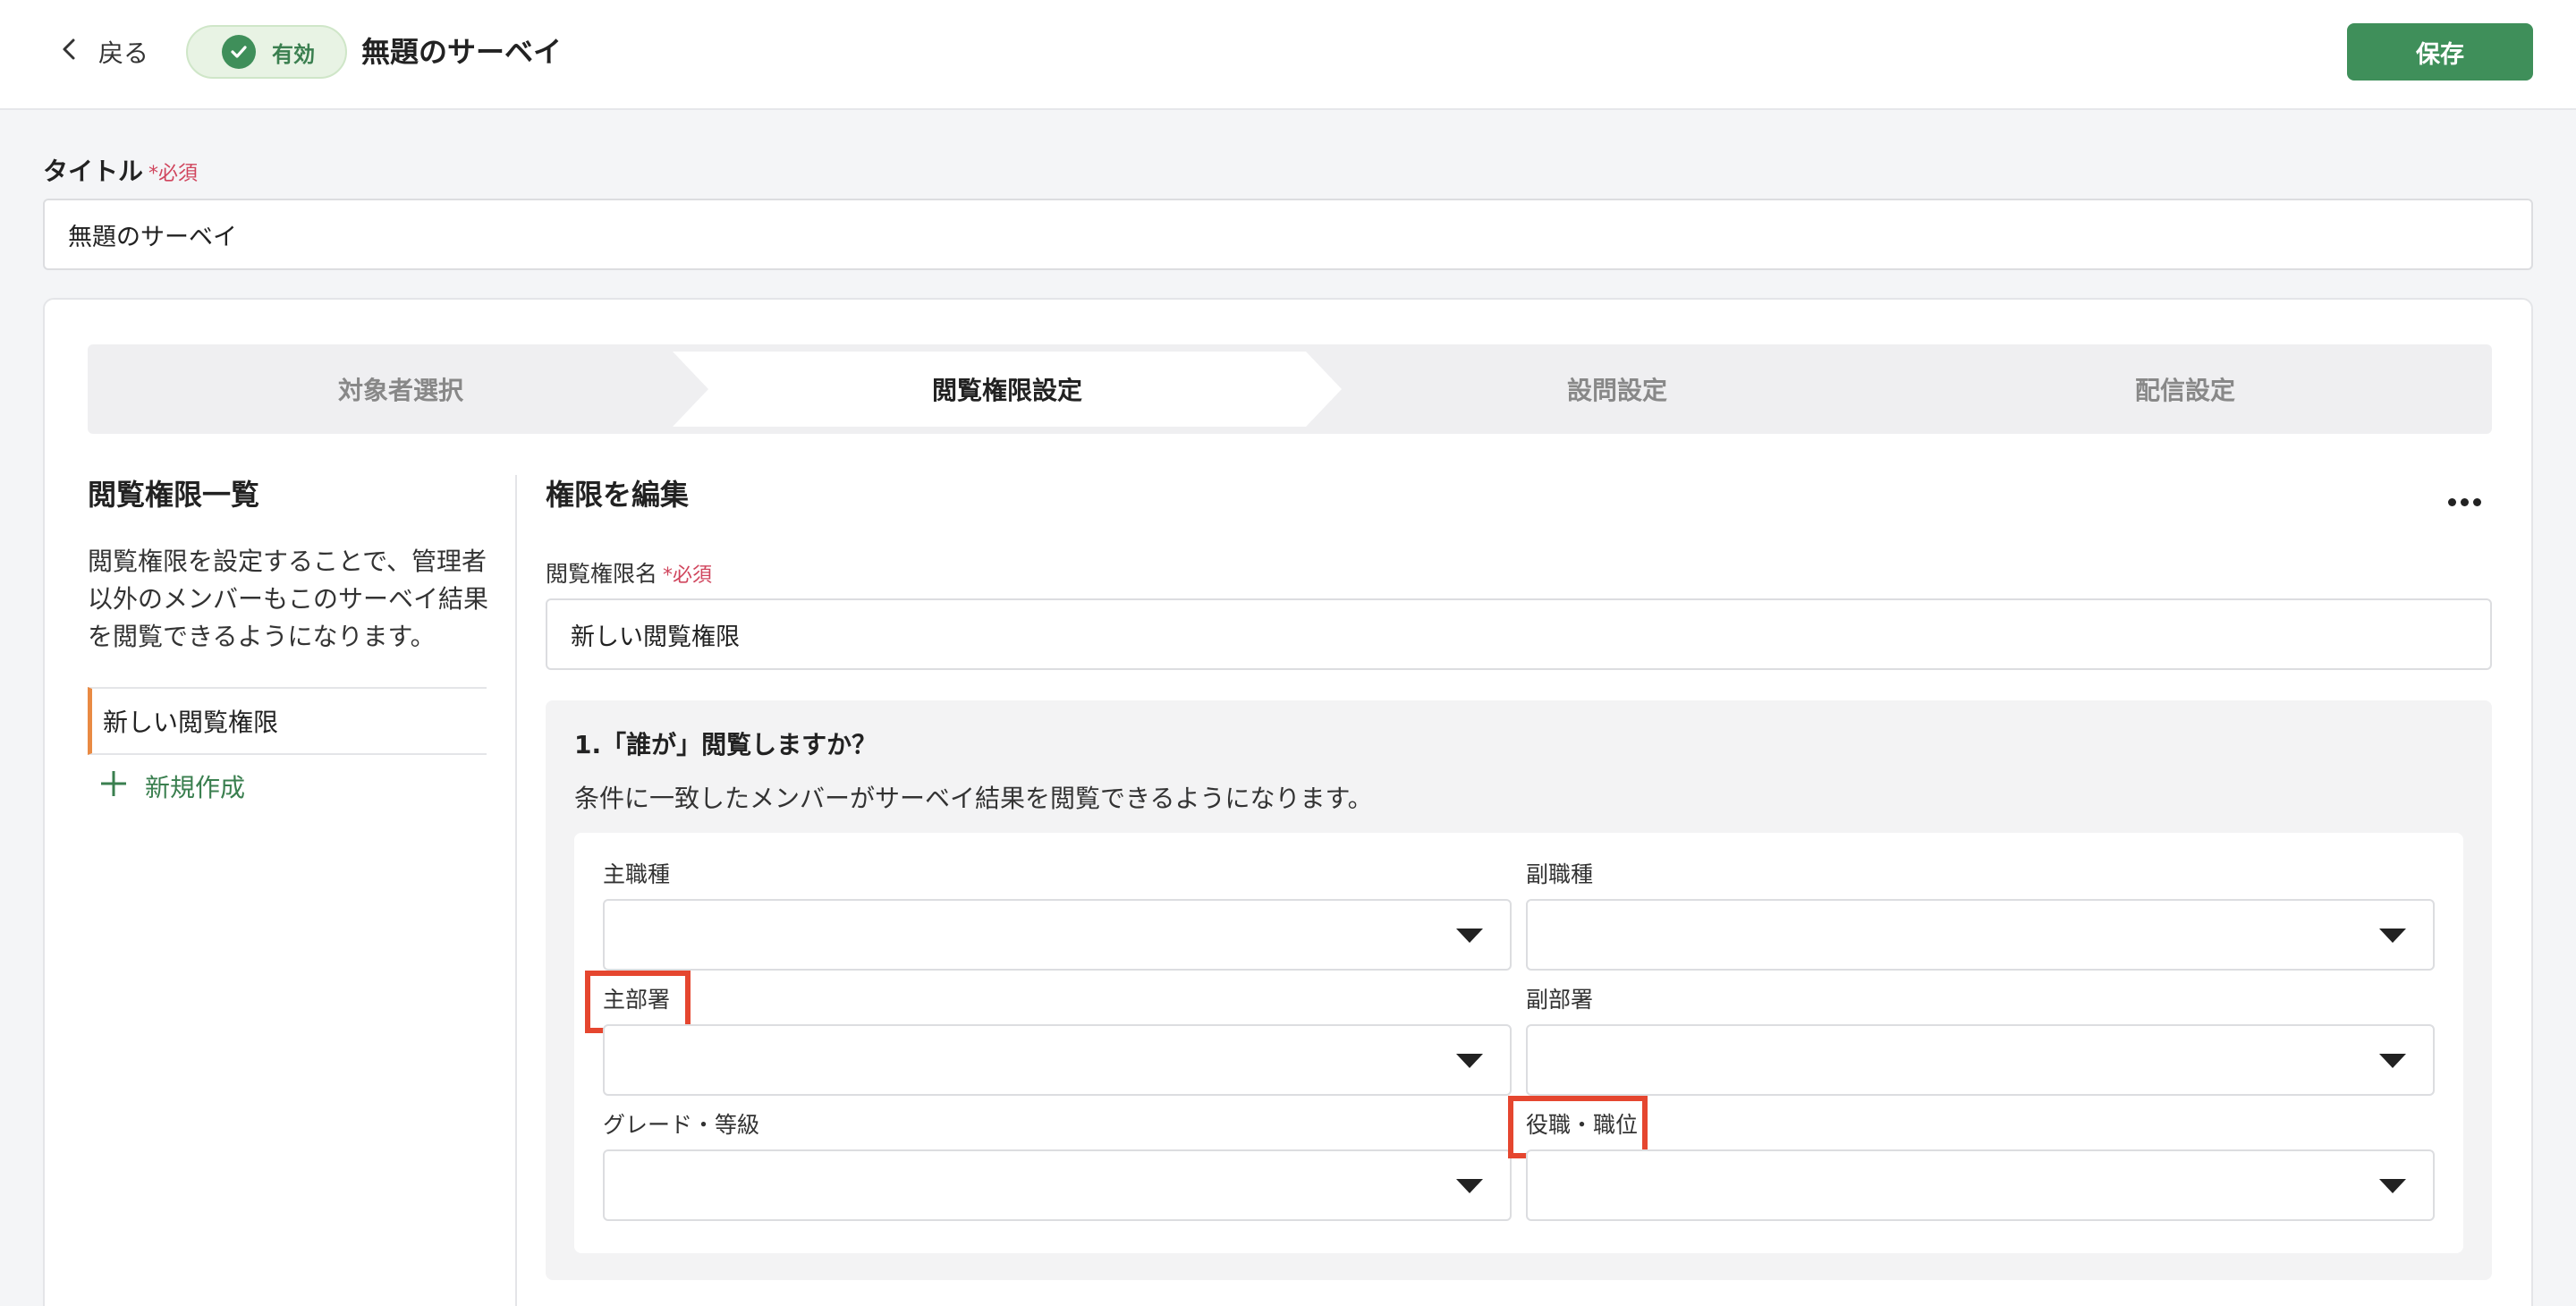 Image resolution: width=2576 pixels, height=1306 pixels. Describe the element at coordinates (1560, 874) in the screenshot. I see `sub-job-type-label: 副職種` at that location.